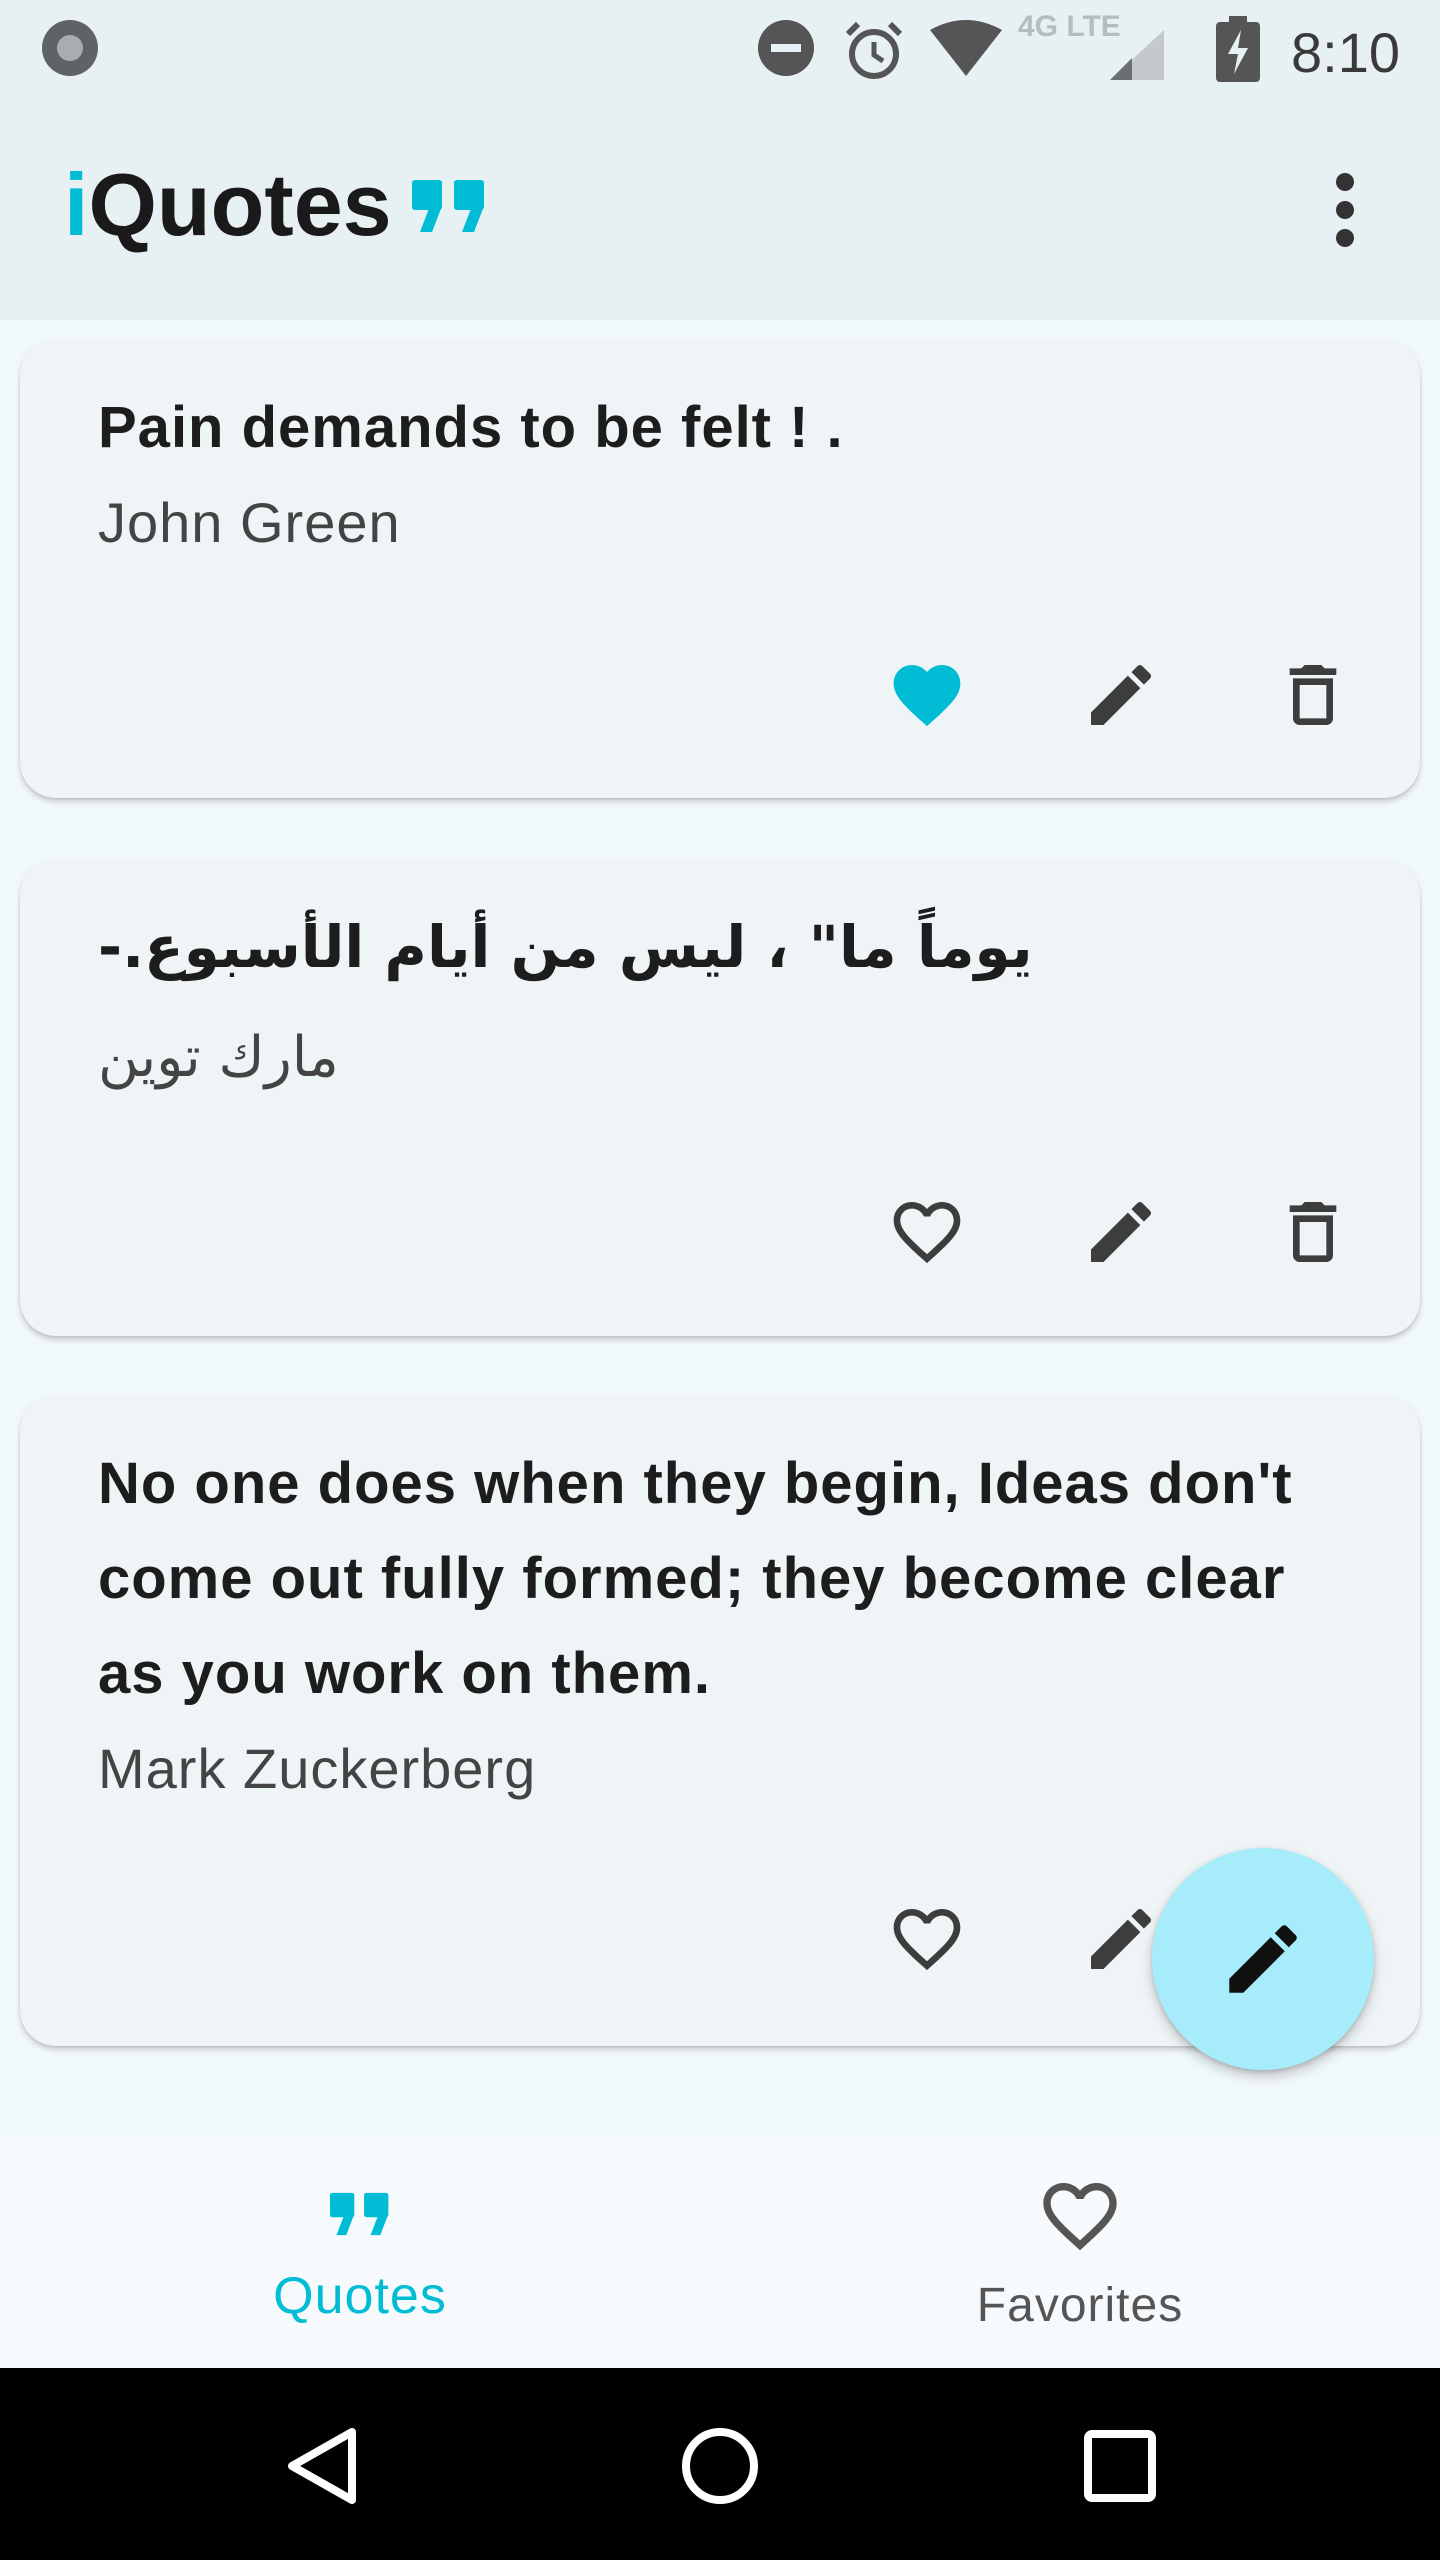 Image resolution: width=1440 pixels, height=2560 pixels. What do you see at coordinates (240, 204) in the screenshot?
I see `app-title-text: Quotes` at bounding box center [240, 204].